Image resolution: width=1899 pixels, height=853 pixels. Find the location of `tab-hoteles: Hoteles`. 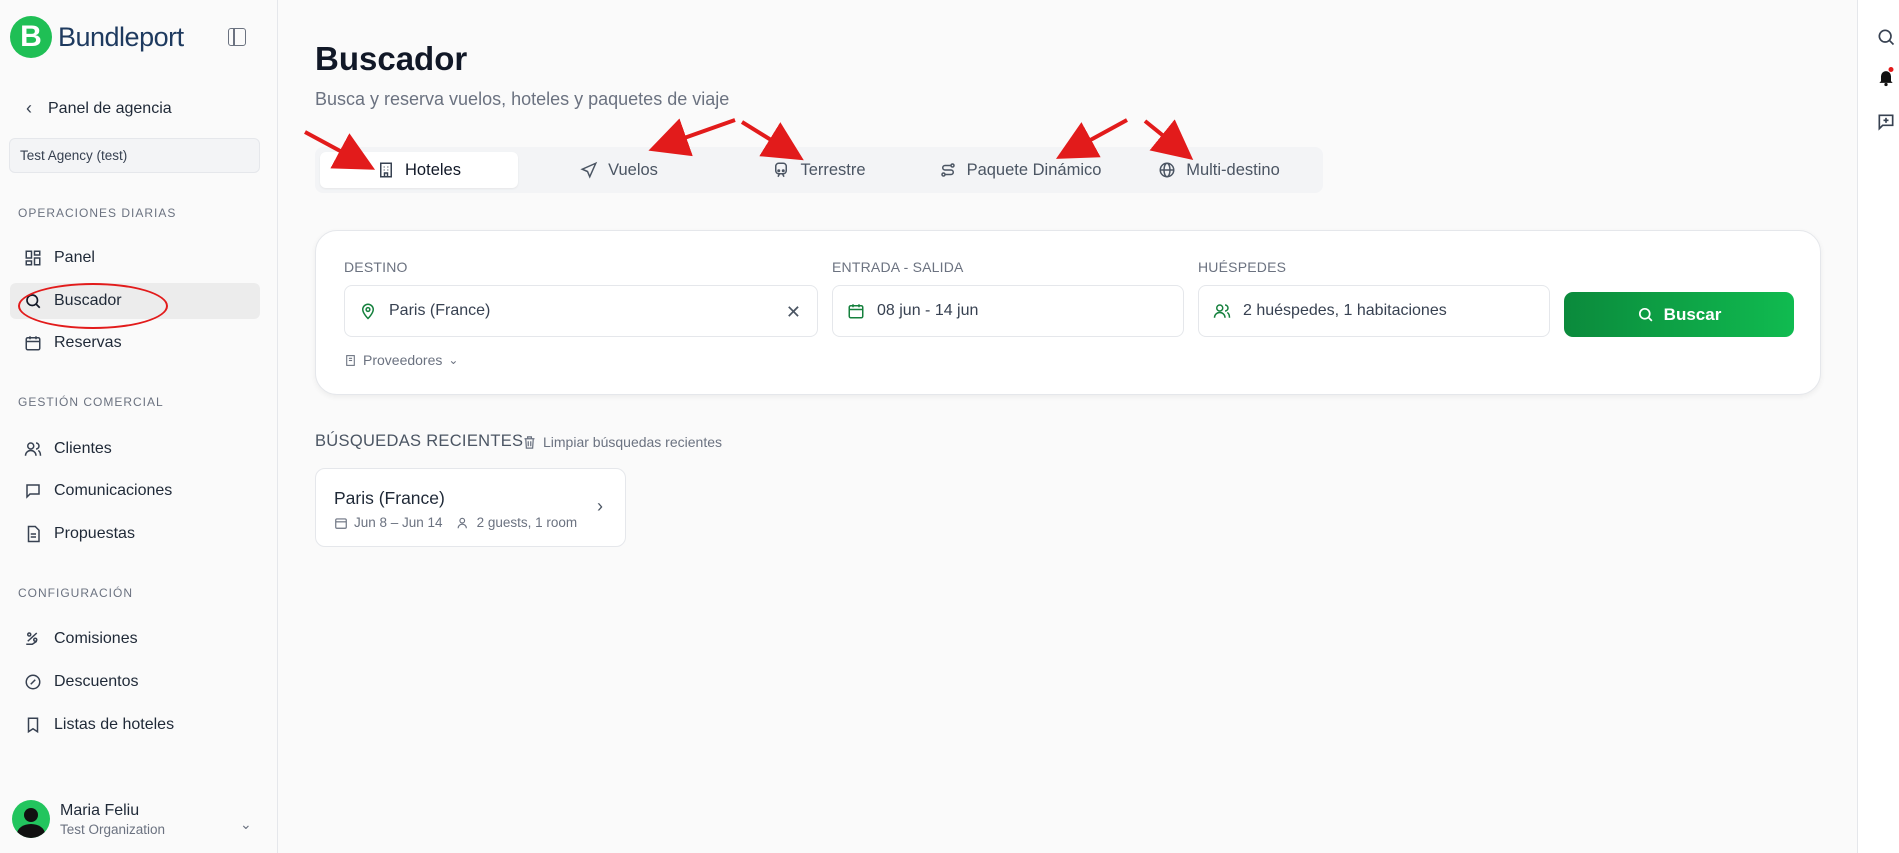

tab-hoteles: Hoteles is located at coordinates (419, 170).